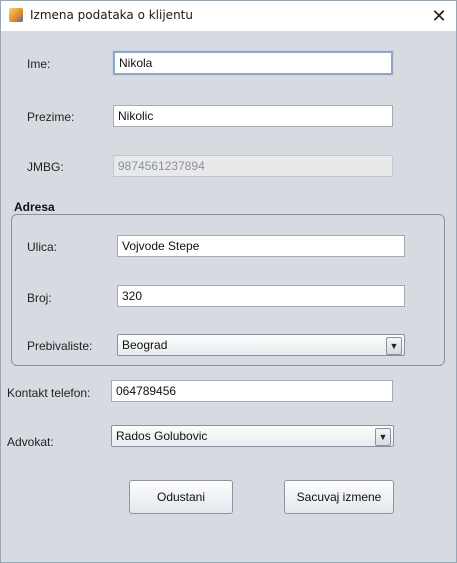 This screenshot has width=457, height=563. Describe the element at coordinates (45, 167) in the screenshot. I see `jmbg-label: JMBG:` at that location.